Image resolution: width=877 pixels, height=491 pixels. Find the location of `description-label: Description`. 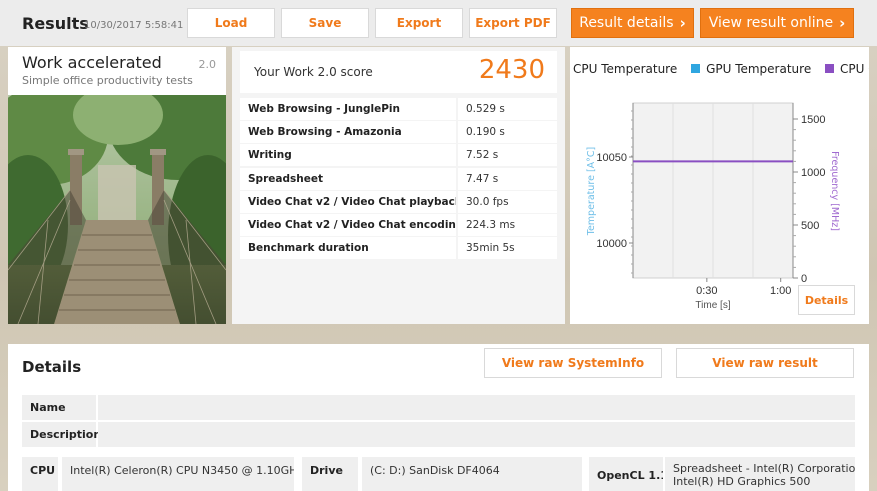

description-label: Description is located at coordinates (61, 434).